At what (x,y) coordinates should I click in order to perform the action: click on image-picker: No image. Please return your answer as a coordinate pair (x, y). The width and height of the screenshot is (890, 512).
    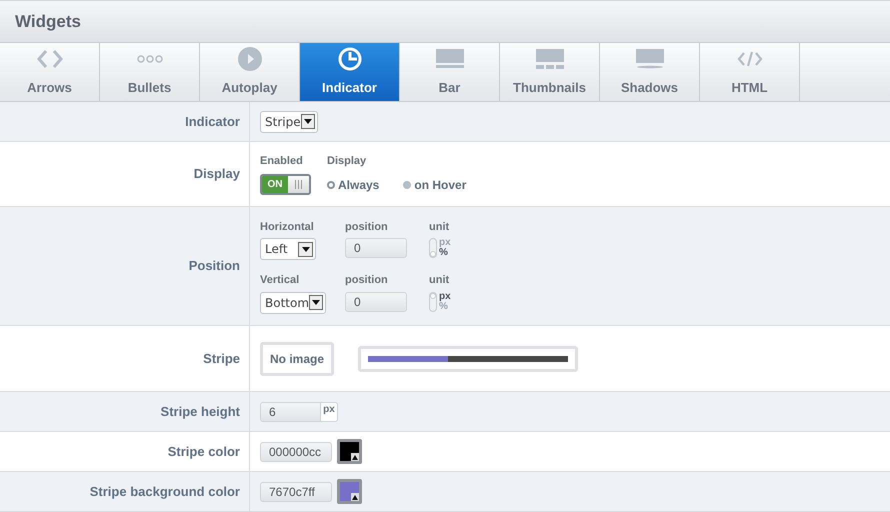
    Looking at the image, I should click on (297, 359).